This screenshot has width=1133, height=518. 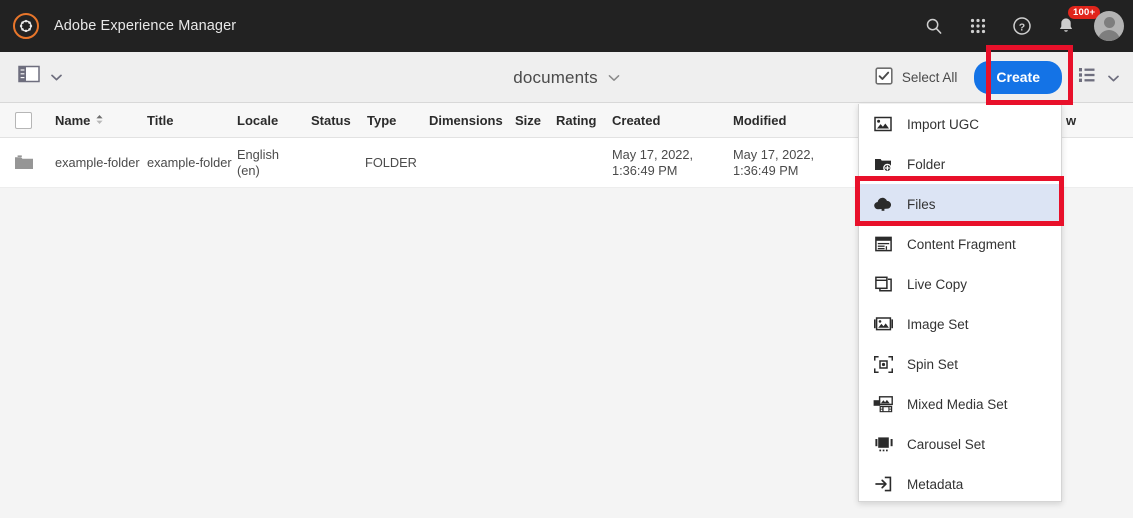 I want to click on global-header: Adobe Experience Manager ? 100+, so click(x=566, y=26).